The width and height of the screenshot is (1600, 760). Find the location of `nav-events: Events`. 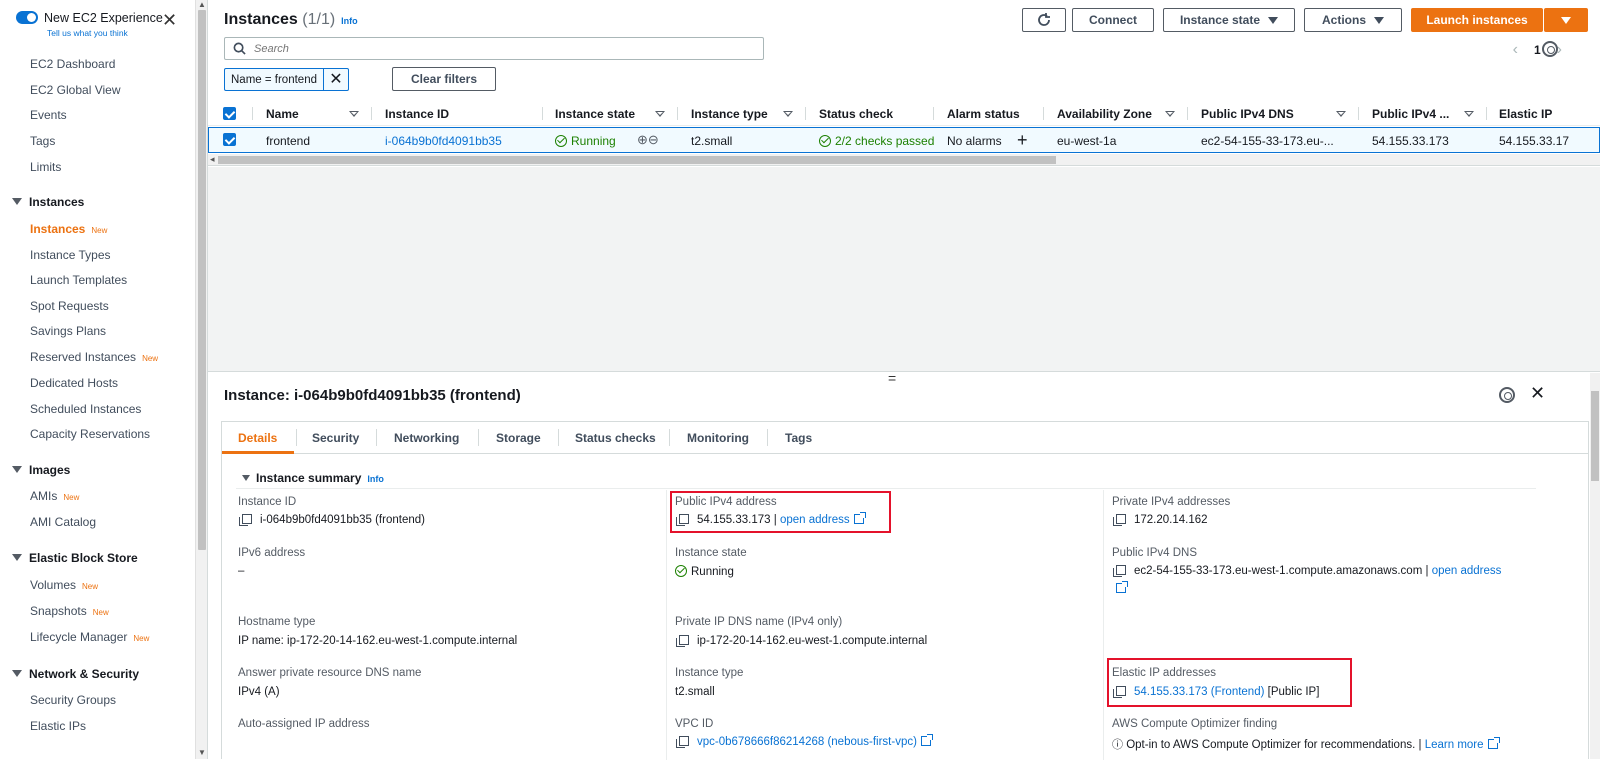

nav-events: Events is located at coordinates (48, 115).